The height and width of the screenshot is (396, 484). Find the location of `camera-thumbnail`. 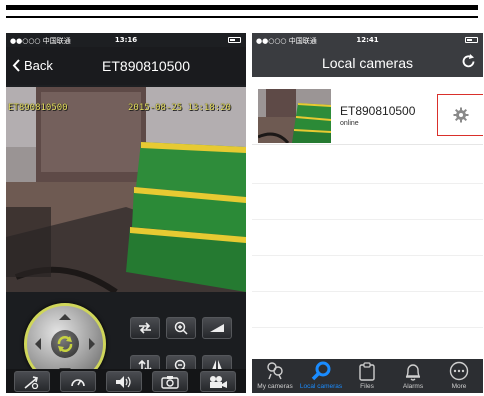

camera-thumbnail is located at coordinates (294, 116).